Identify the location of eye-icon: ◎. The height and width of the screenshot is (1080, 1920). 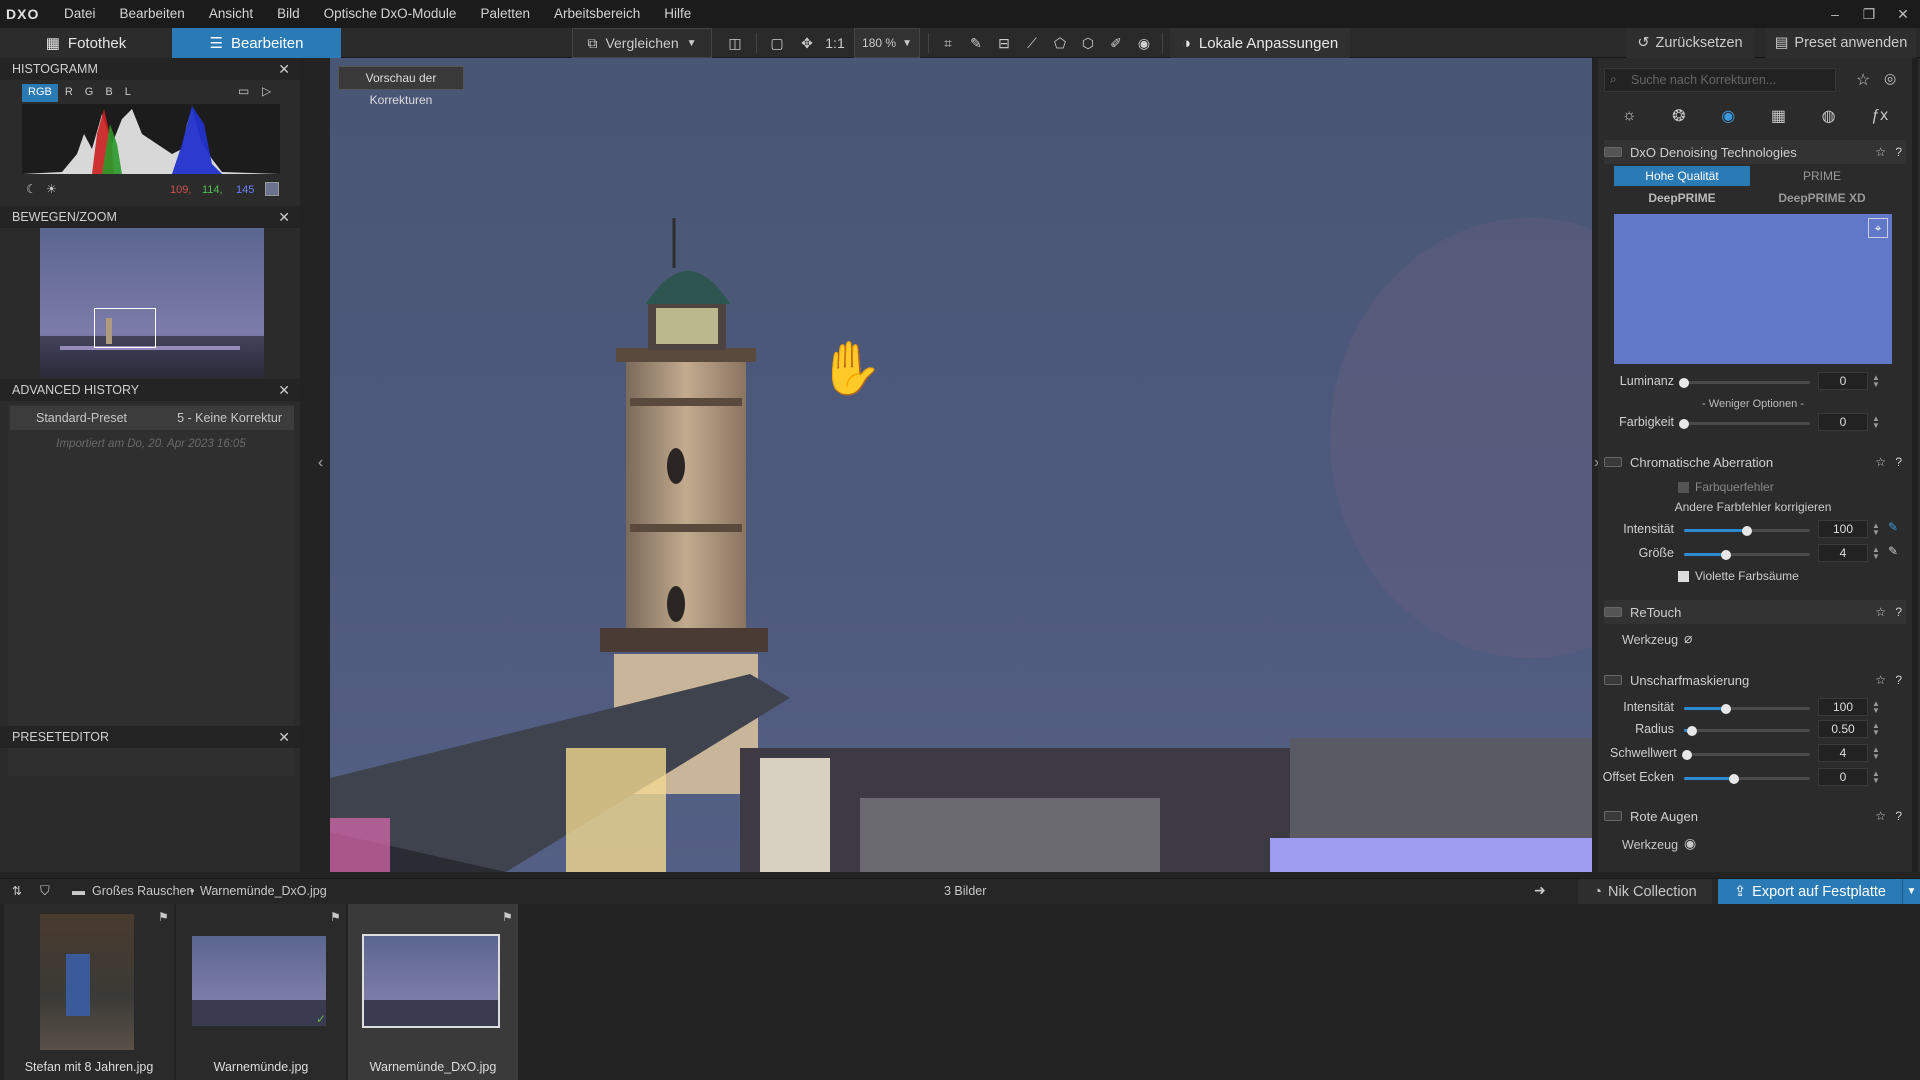
(1890, 78).